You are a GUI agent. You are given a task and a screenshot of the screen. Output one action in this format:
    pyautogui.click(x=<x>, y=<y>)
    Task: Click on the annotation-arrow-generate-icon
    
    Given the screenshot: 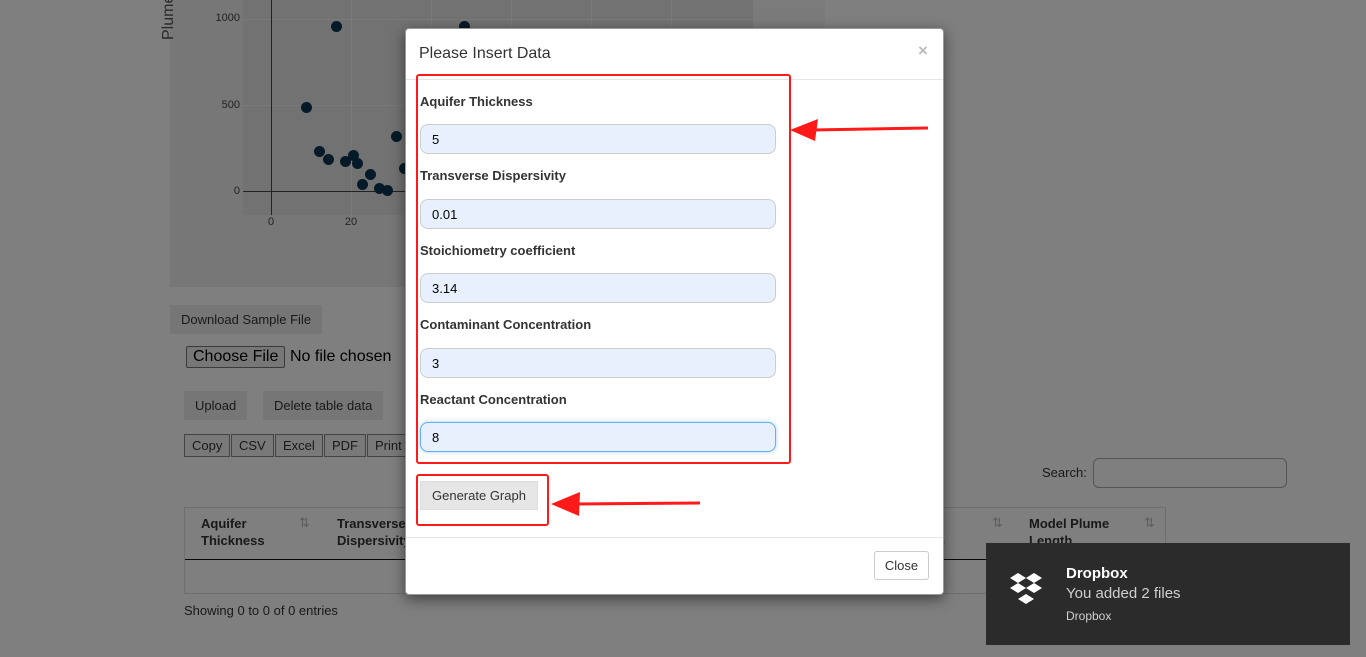 What is the action you would take?
    pyautogui.click(x=626, y=504)
    